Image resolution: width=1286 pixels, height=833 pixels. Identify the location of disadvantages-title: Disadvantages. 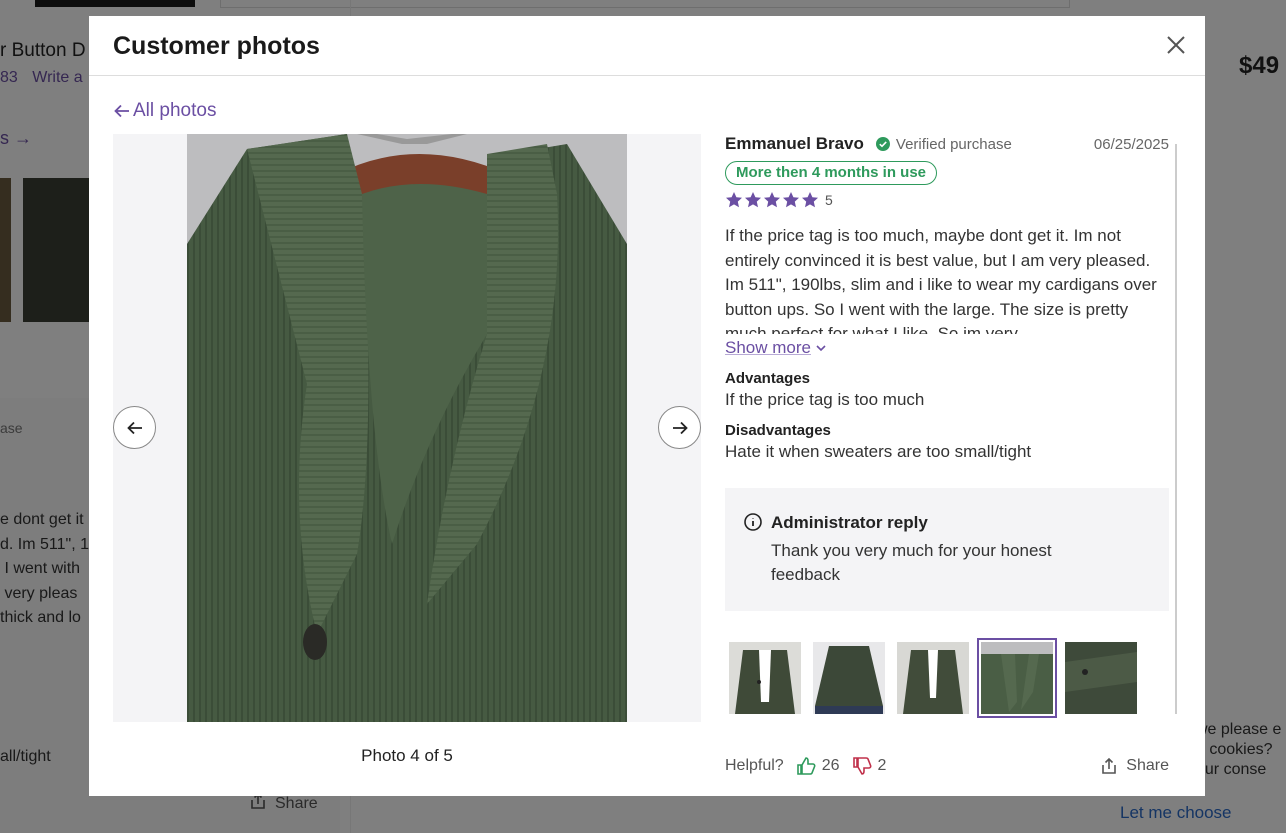
(778, 430).